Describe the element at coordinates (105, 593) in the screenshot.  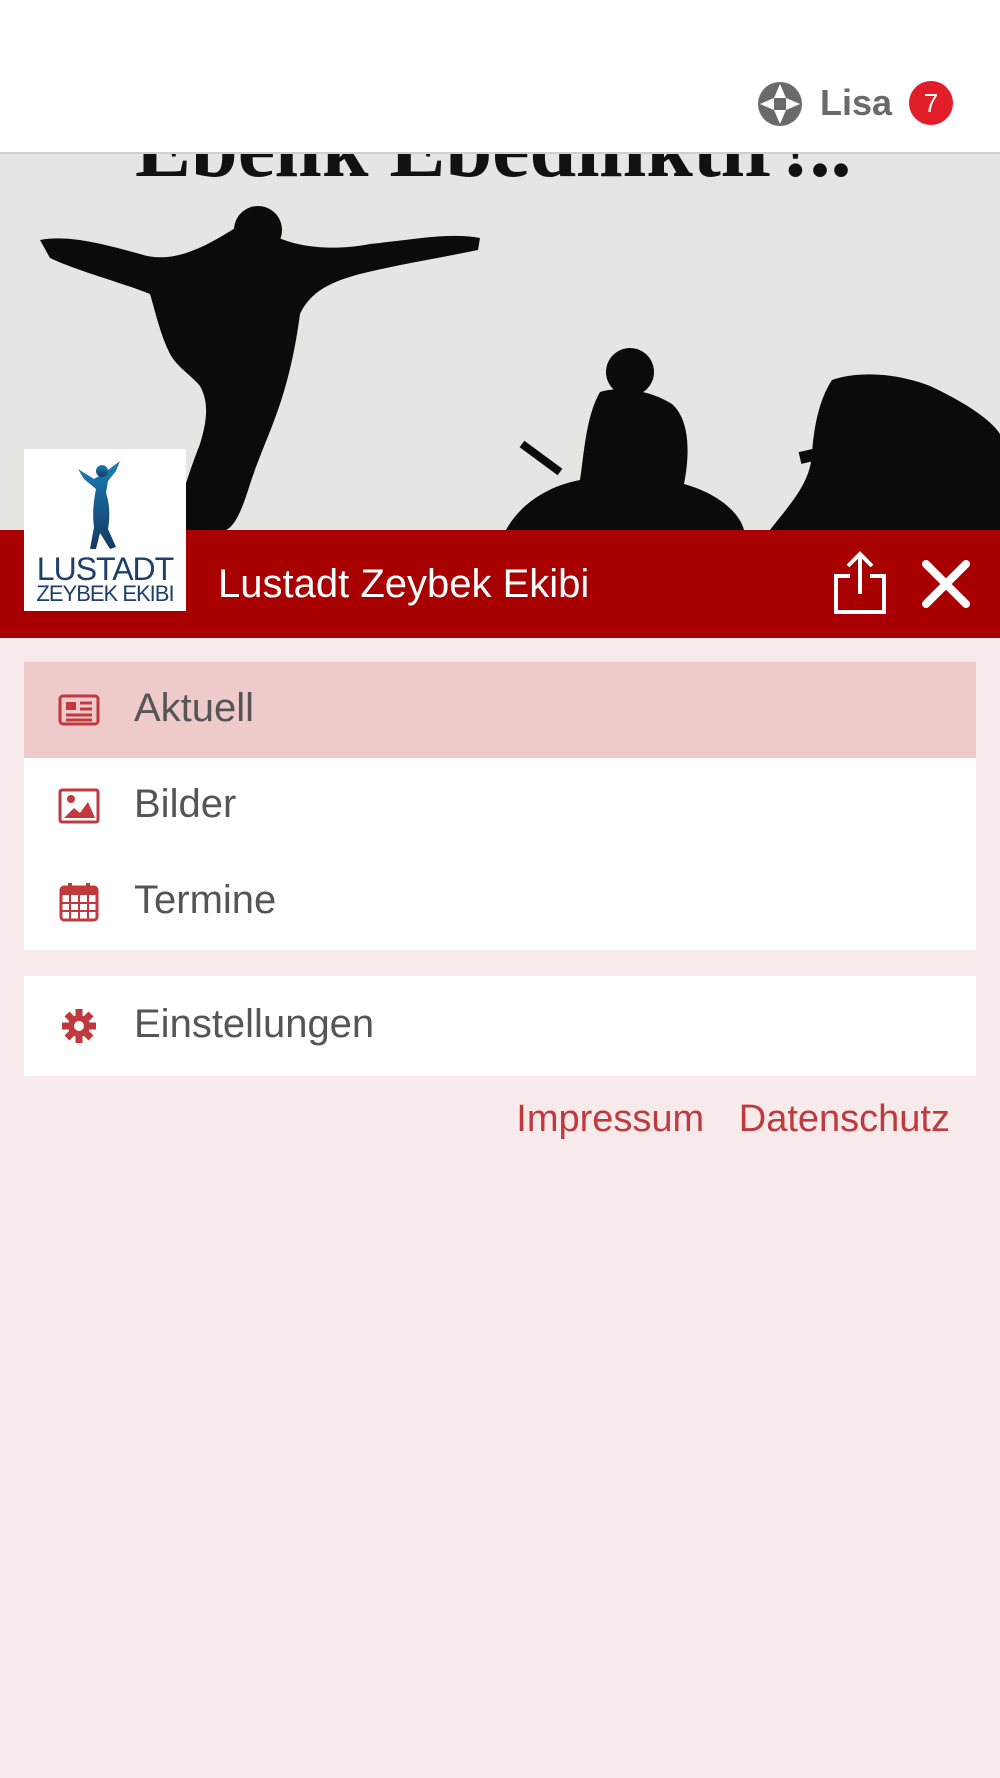
I see `logo-text-line2: ZEYBEK EKIBI` at that location.